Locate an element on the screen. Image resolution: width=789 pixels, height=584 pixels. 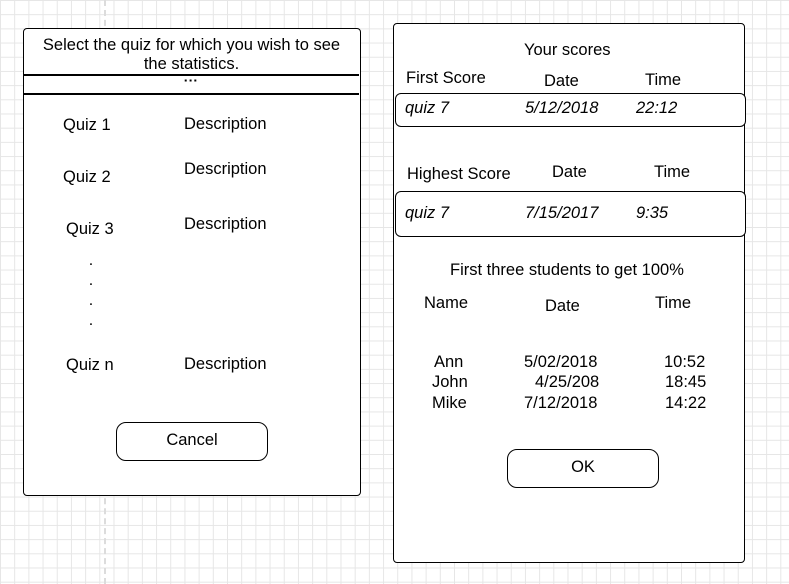
students-date-header: Date is located at coordinates (562, 306).